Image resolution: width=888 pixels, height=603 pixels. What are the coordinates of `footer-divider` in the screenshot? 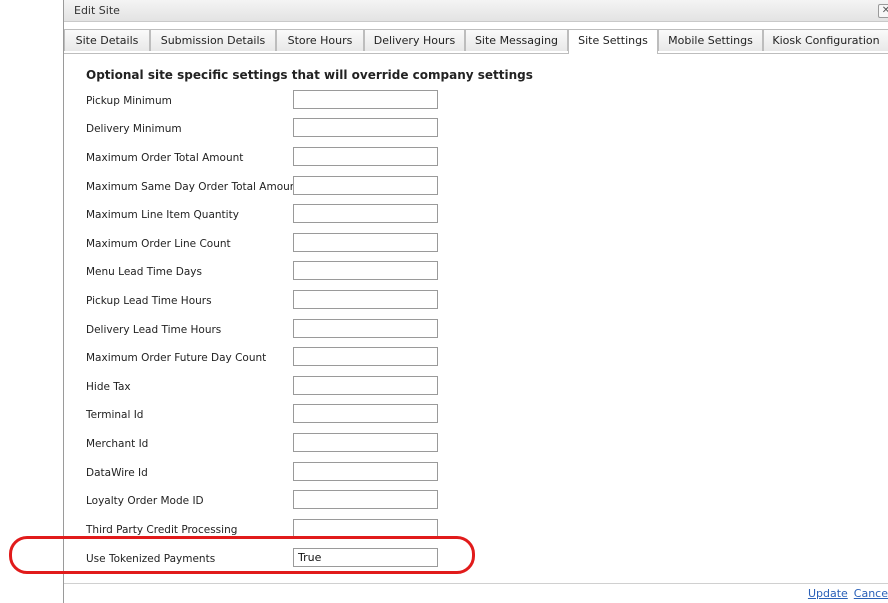 It's located at (476, 583).